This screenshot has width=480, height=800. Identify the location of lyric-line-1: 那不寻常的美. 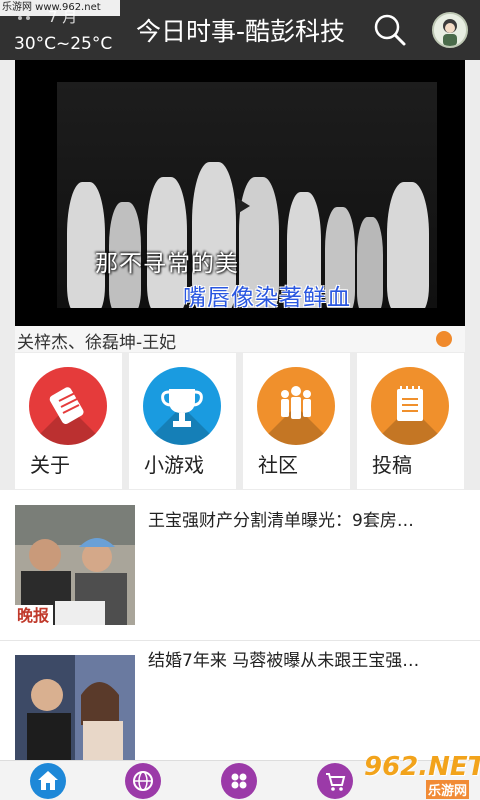
(167, 264).